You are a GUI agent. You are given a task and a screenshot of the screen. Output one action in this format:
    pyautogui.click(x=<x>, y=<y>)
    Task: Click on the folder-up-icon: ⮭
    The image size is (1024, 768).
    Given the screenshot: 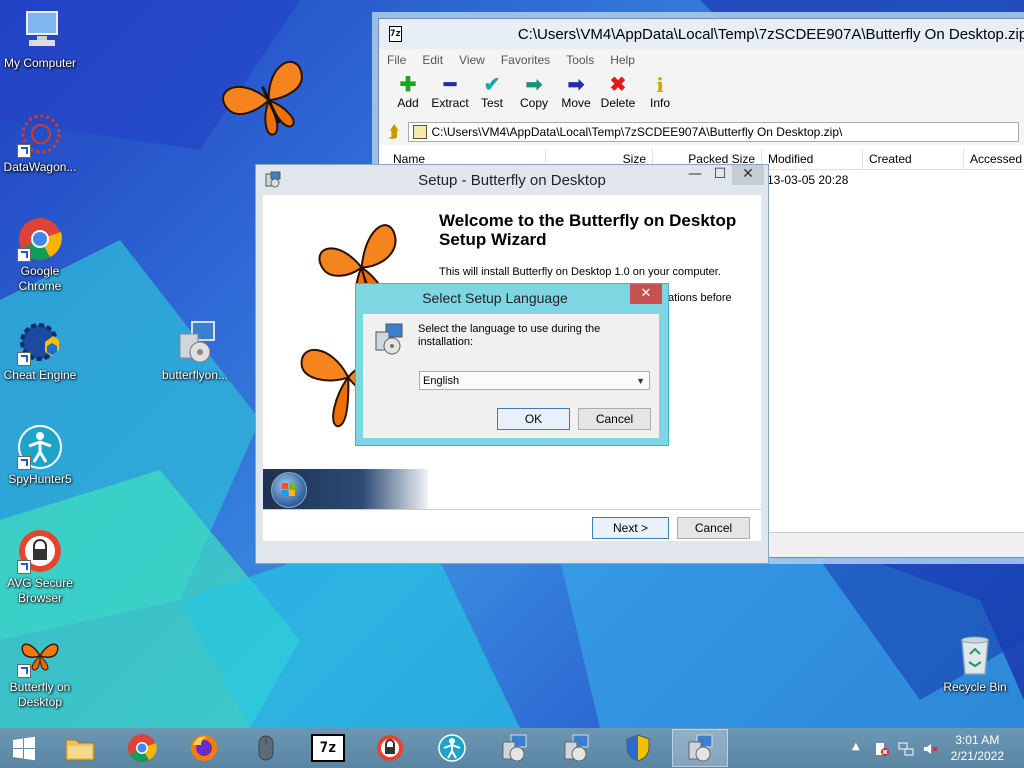 What is the action you would take?
    pyautogui.click(x=393, y=132)
    